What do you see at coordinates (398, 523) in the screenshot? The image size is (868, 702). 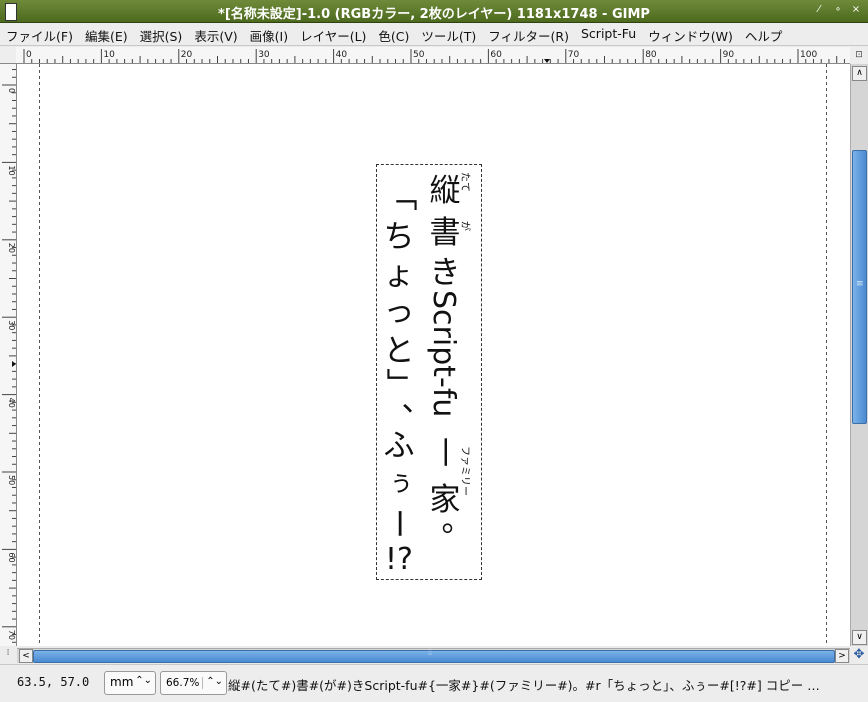 I see `vtext-glyph: ー` at bounding box center [398, 523].